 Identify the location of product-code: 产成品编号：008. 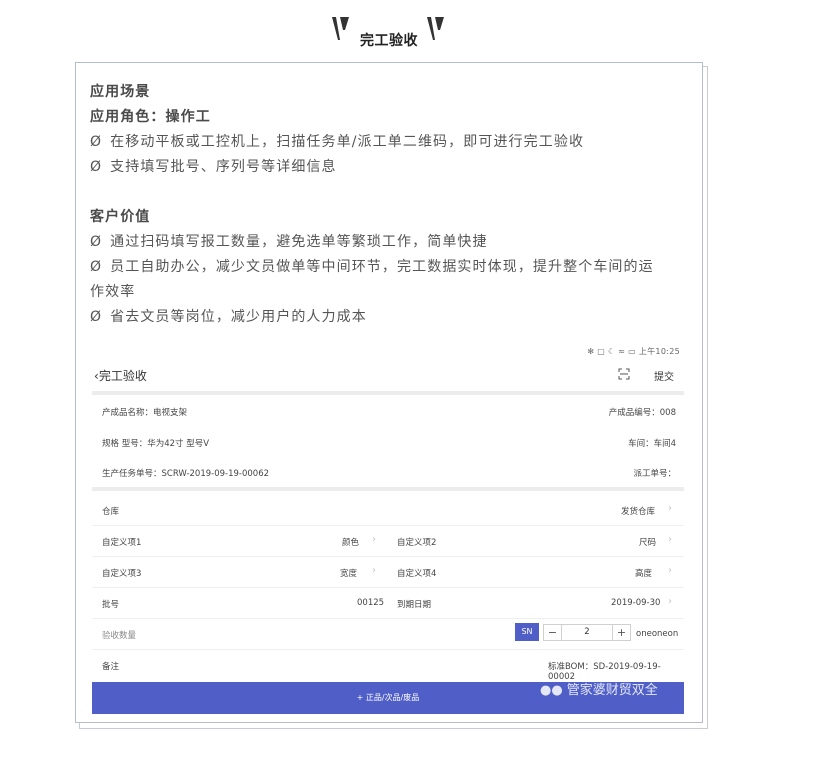
(642, 413).